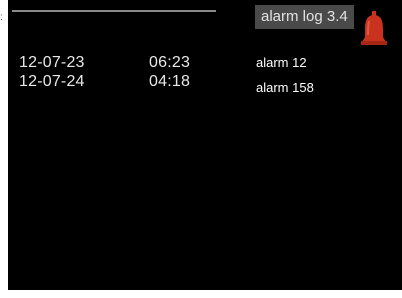 The height and width of the screenshot is (298, 402). I want to click on log-date: 12-07-24, so click(52, 81).